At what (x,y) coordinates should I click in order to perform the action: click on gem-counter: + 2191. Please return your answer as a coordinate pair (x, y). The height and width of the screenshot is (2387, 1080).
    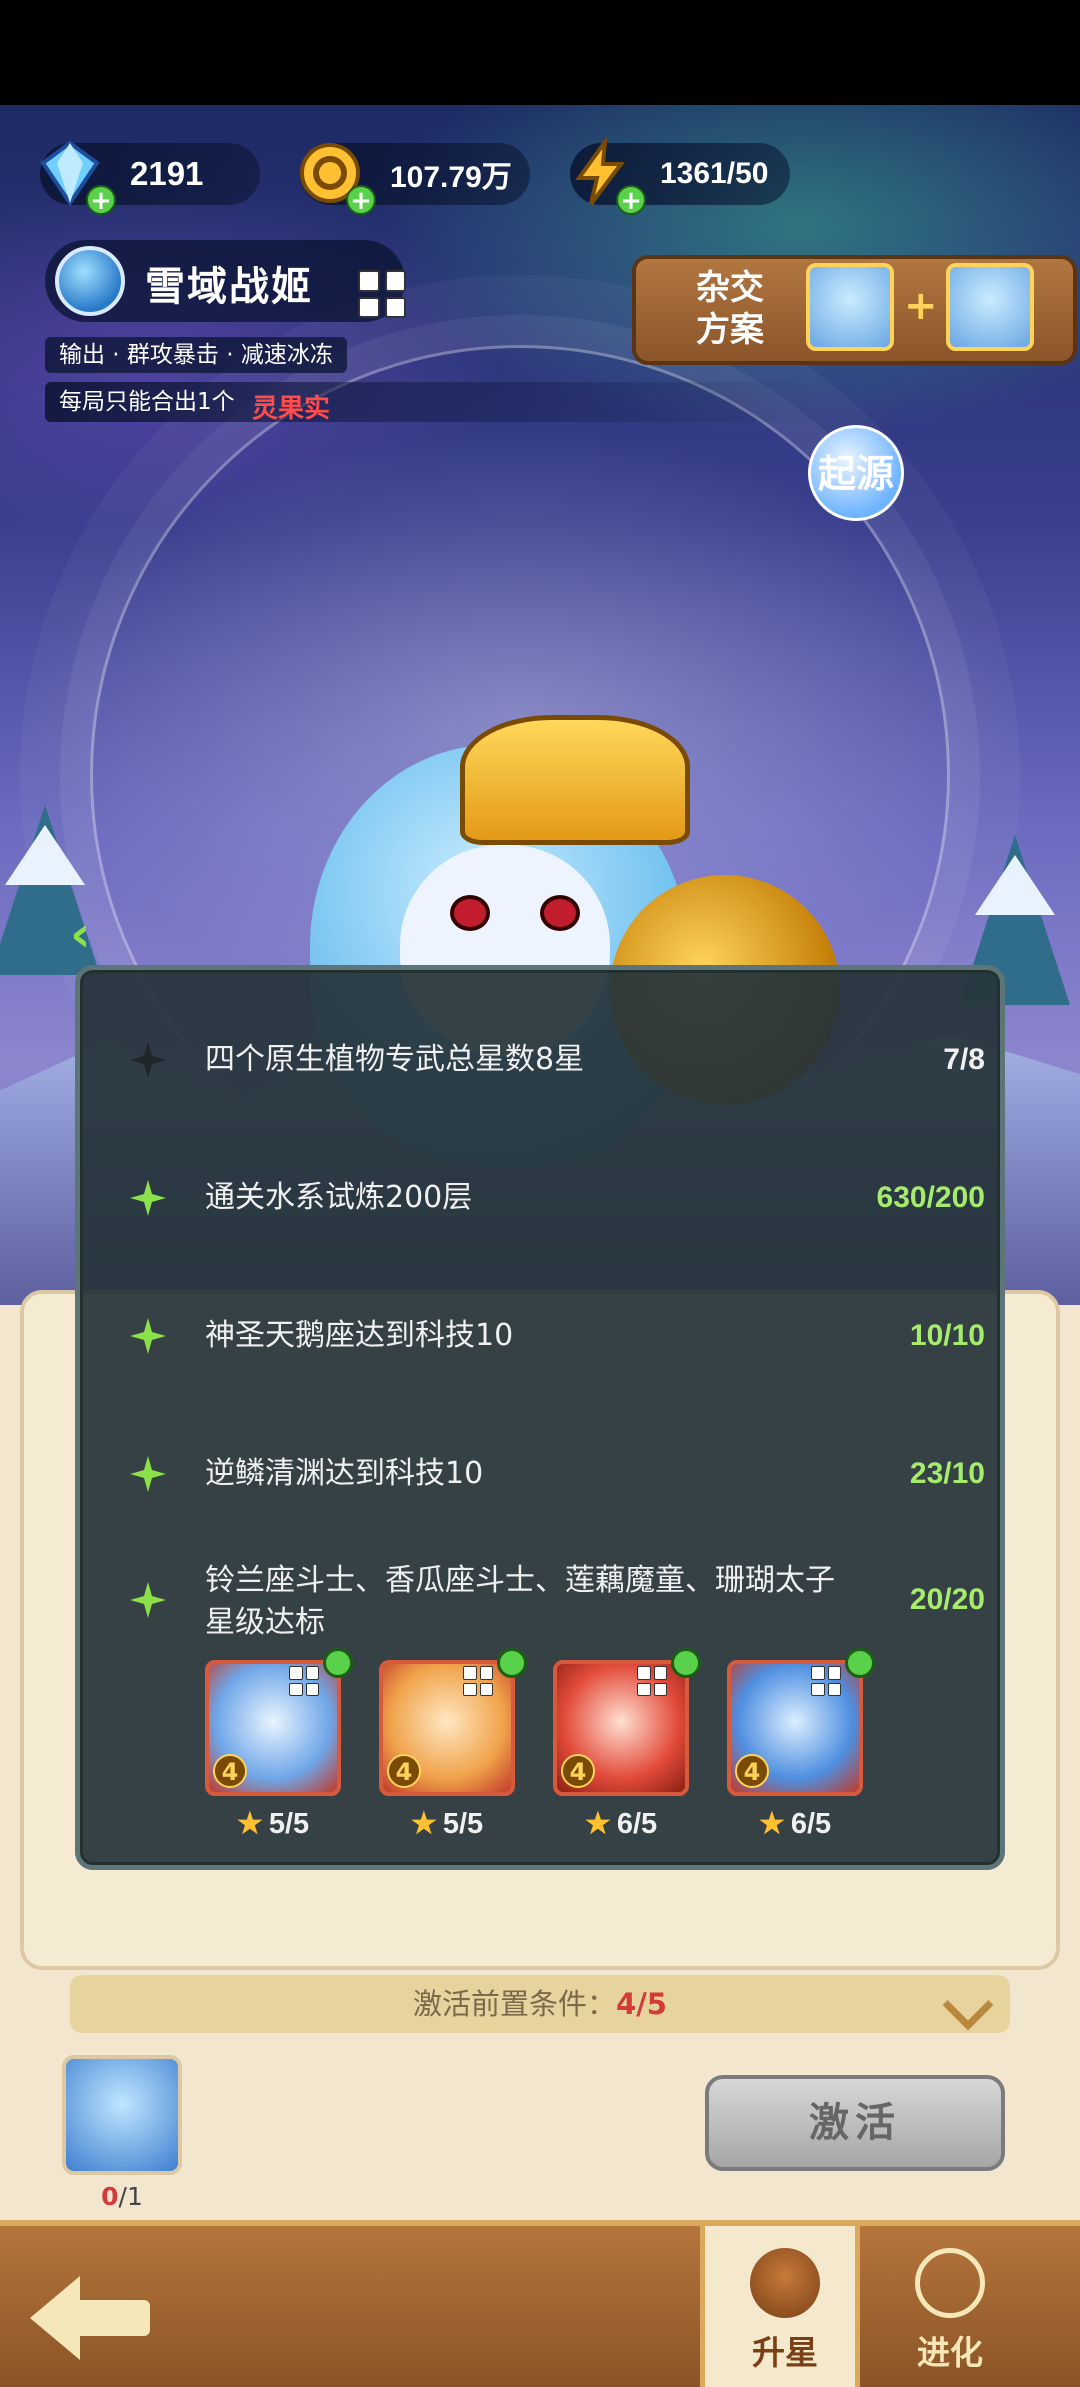
    Looking at the image, I should click on (150, 177).